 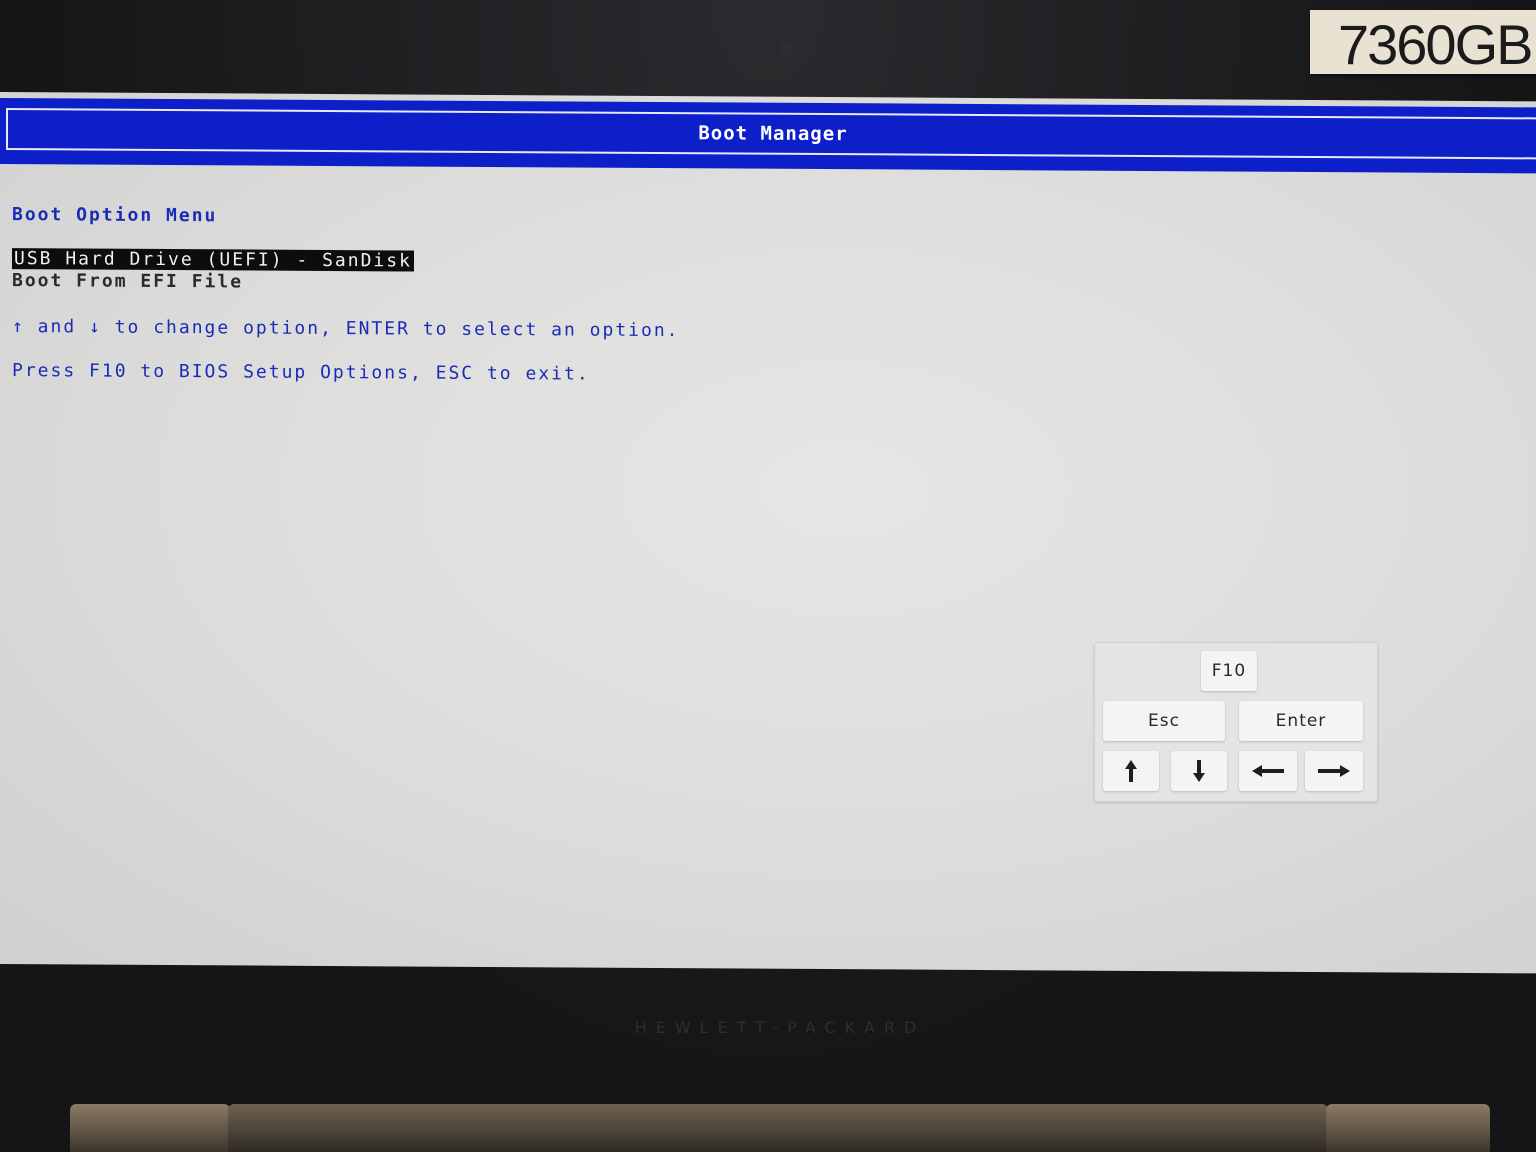 What do you see at coordinates (768, 136) in the screenshot?
I see `title-bar: Boot Manager` at bounding box center [768, 136].